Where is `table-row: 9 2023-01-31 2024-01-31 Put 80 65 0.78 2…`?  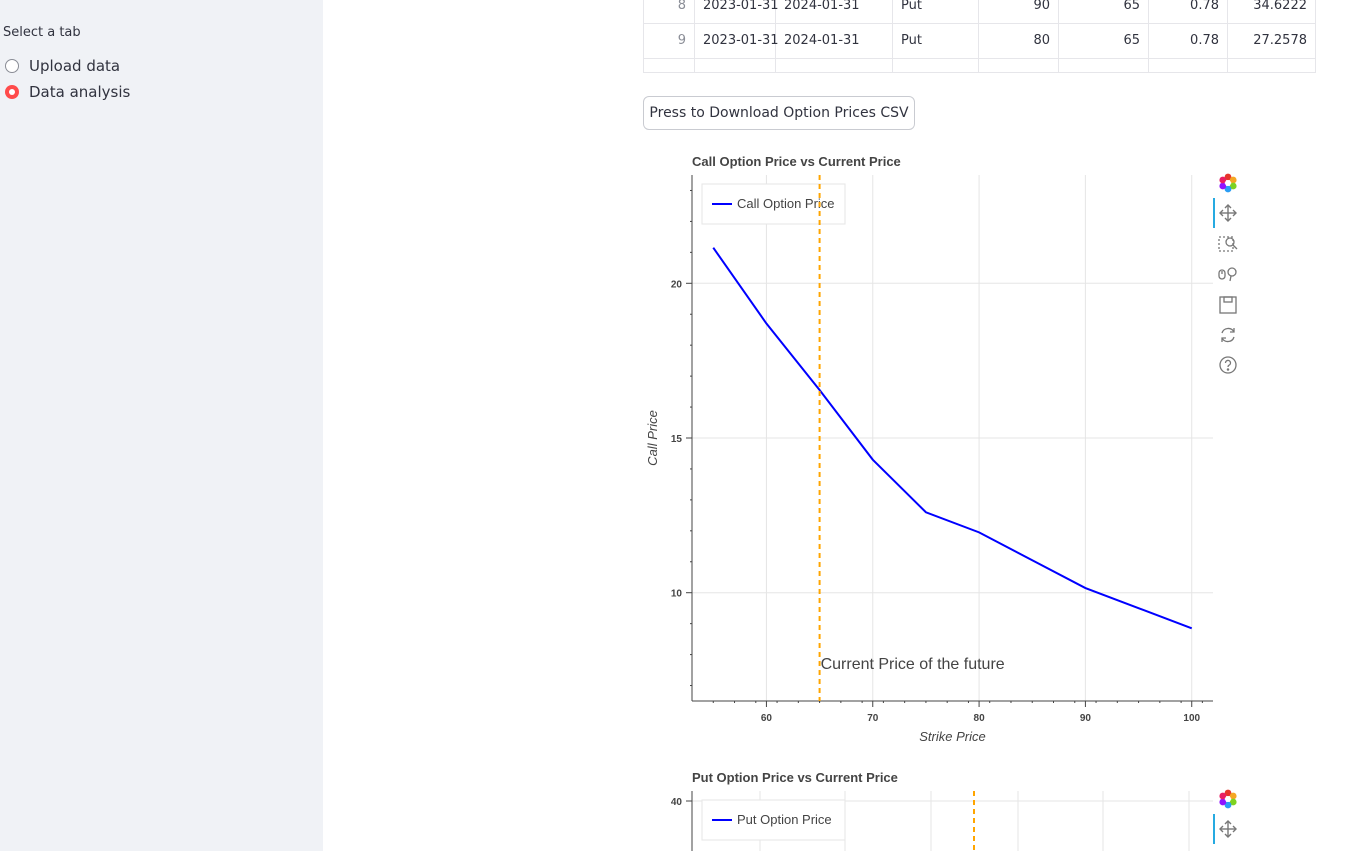 table-row: 9 2023-01-31 2024-01-31 Put 80 65 0.78 2… is located at coordinates (979, 41).